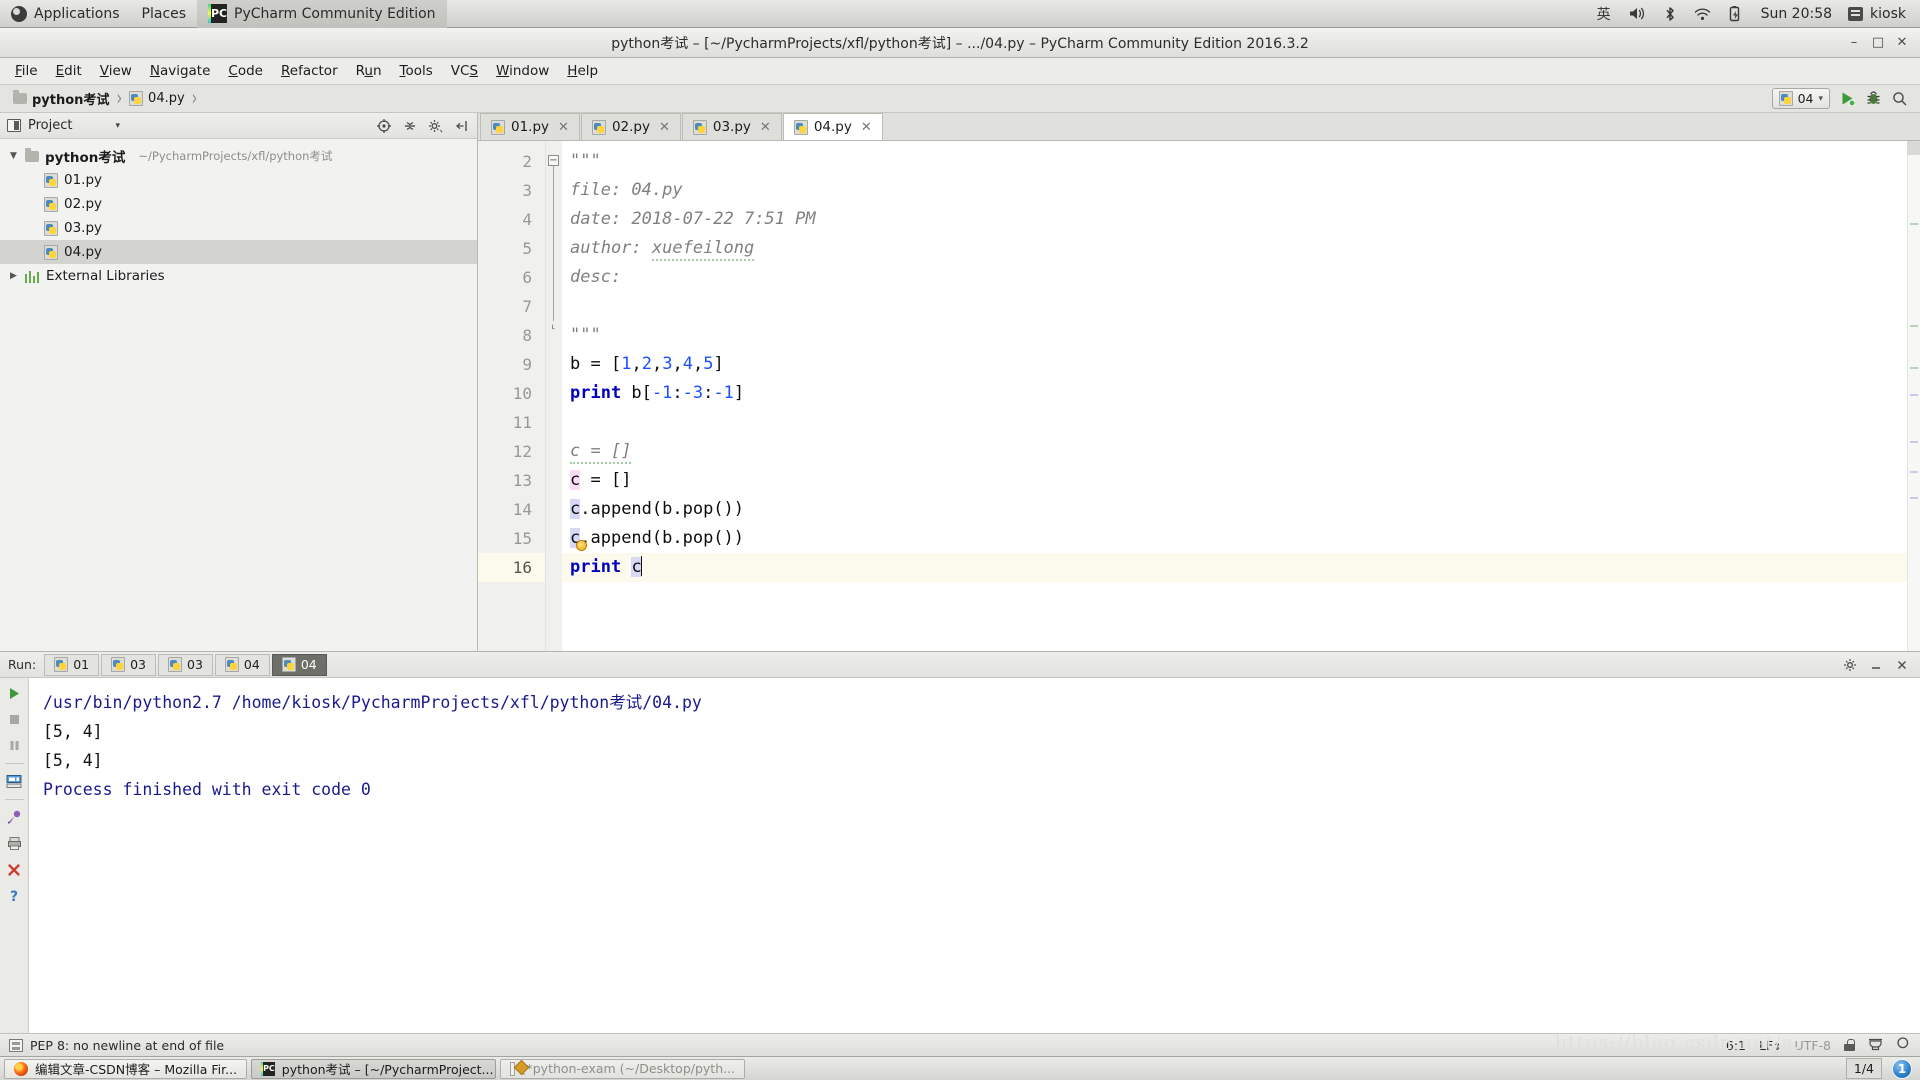 The image size is (1920, 1080). What do you see at coordinates (1800, 98) in the screenshot?
I see `run-configuration-selector: 04 ▾` at bounding box center [1800, 98].